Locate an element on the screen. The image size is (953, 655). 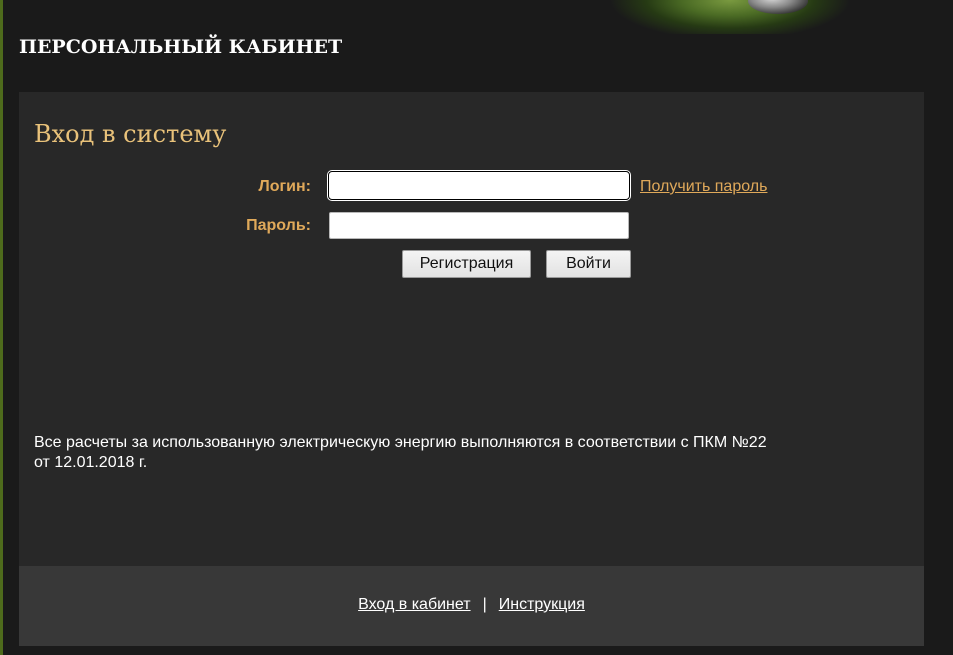
footer-link-cabinet: Вход в кабинет is located at coordinates (414, 604).